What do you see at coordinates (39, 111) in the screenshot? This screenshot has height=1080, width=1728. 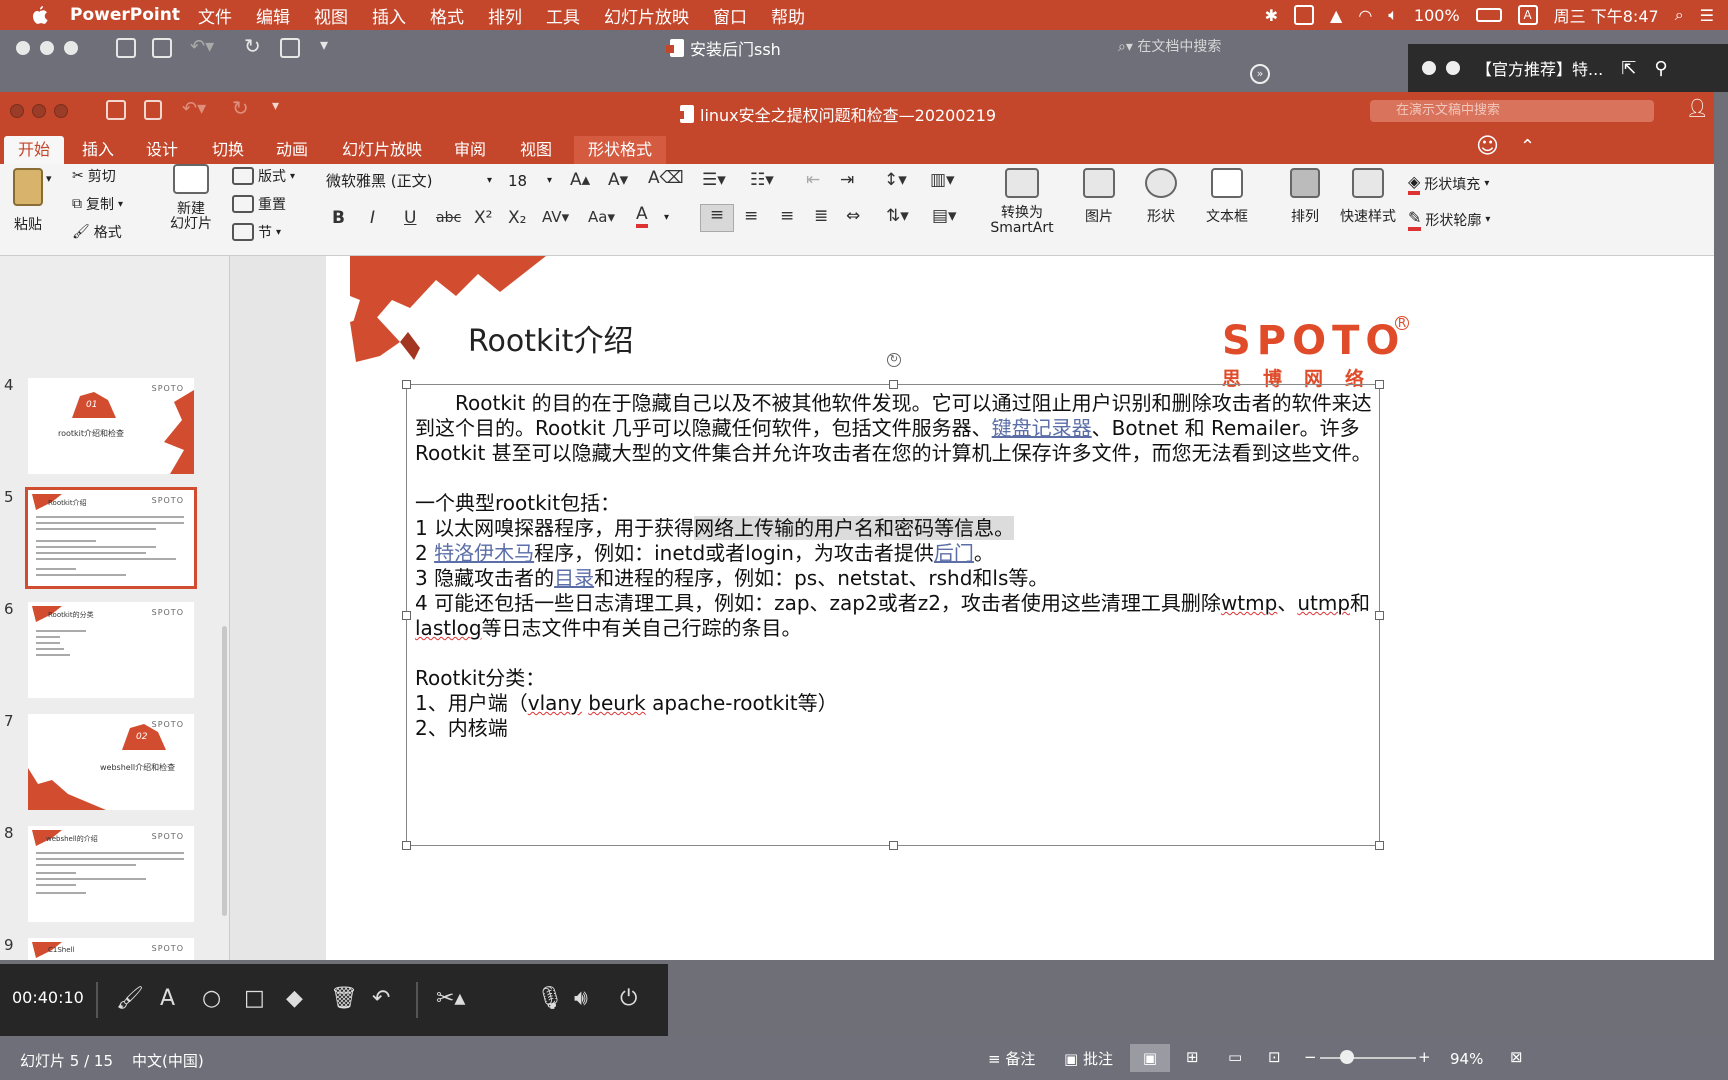 I see `minimize-button` at bounding box center [39, 111].